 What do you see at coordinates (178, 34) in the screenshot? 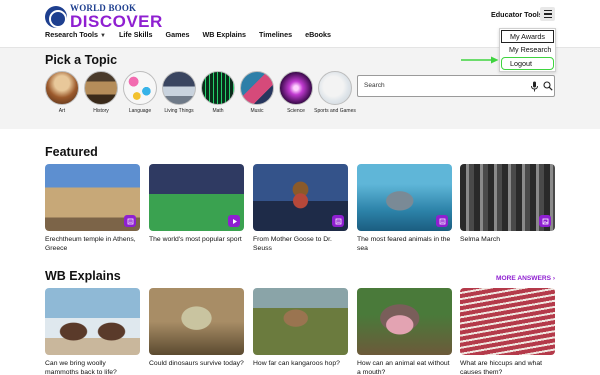
I see `nav-games: Games` at bounding box center [178, 34].